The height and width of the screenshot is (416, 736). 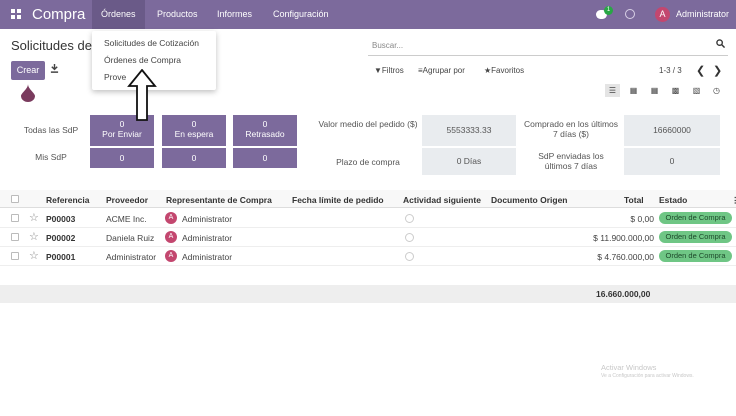 I want to click on menu-informes: Informes, so click(x=234, y=14).